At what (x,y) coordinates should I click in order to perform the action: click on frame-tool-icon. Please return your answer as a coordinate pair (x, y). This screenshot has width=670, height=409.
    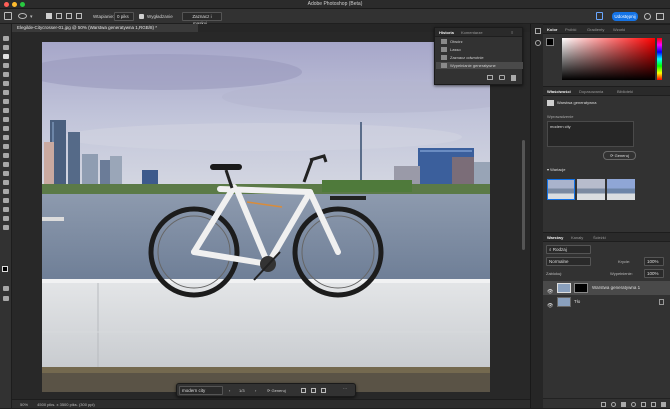
    Looking at the image, I should click on (6, 83).